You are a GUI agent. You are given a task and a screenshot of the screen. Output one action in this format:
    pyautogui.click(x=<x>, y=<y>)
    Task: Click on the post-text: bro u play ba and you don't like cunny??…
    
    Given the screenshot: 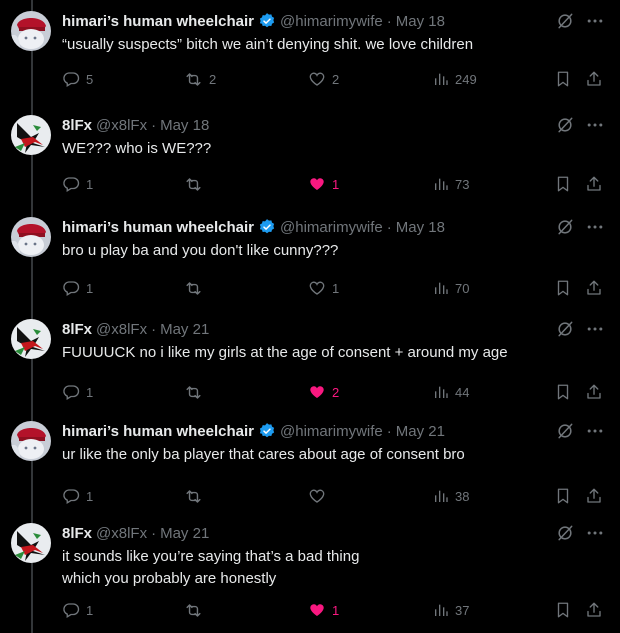 What is the action you would take?
    pyautogui.click(x=200, y=250)
    